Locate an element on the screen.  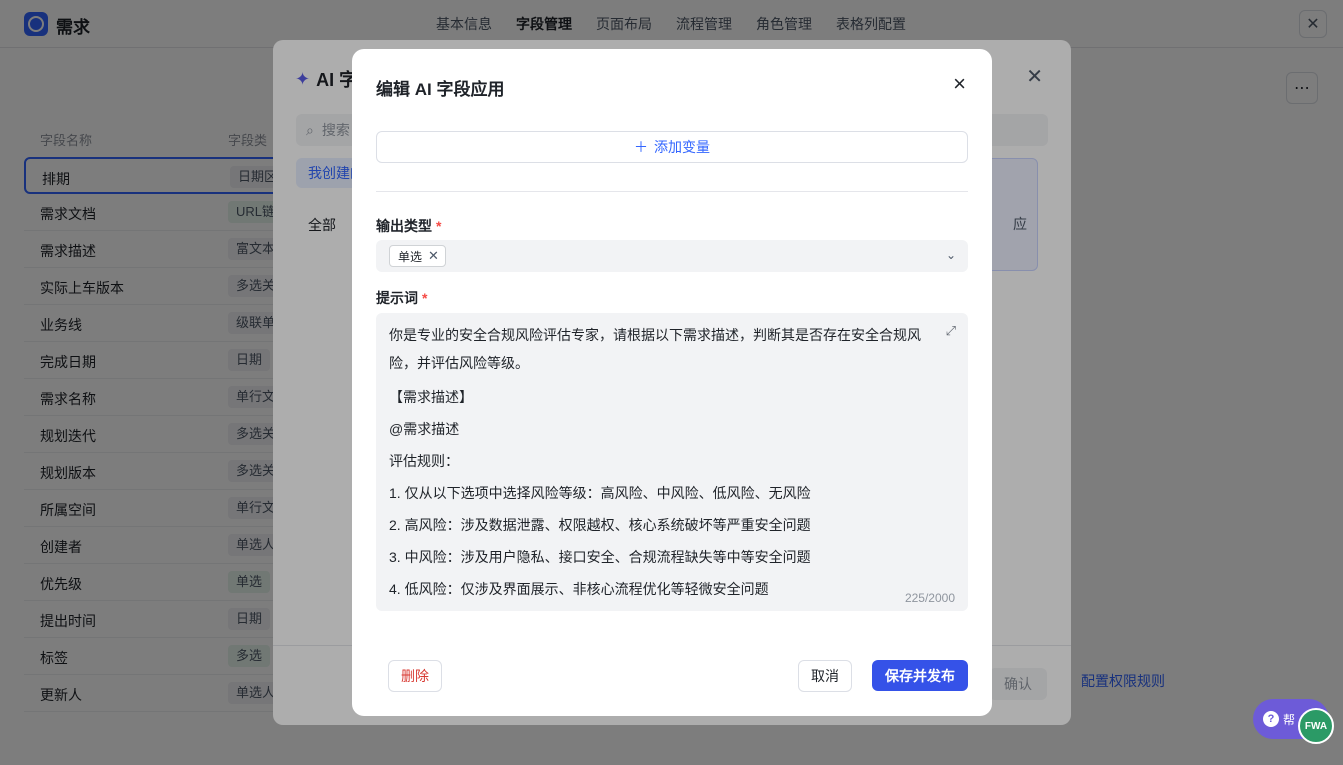
prompt-line: @需求描述 is located at coordinates (424, 429).